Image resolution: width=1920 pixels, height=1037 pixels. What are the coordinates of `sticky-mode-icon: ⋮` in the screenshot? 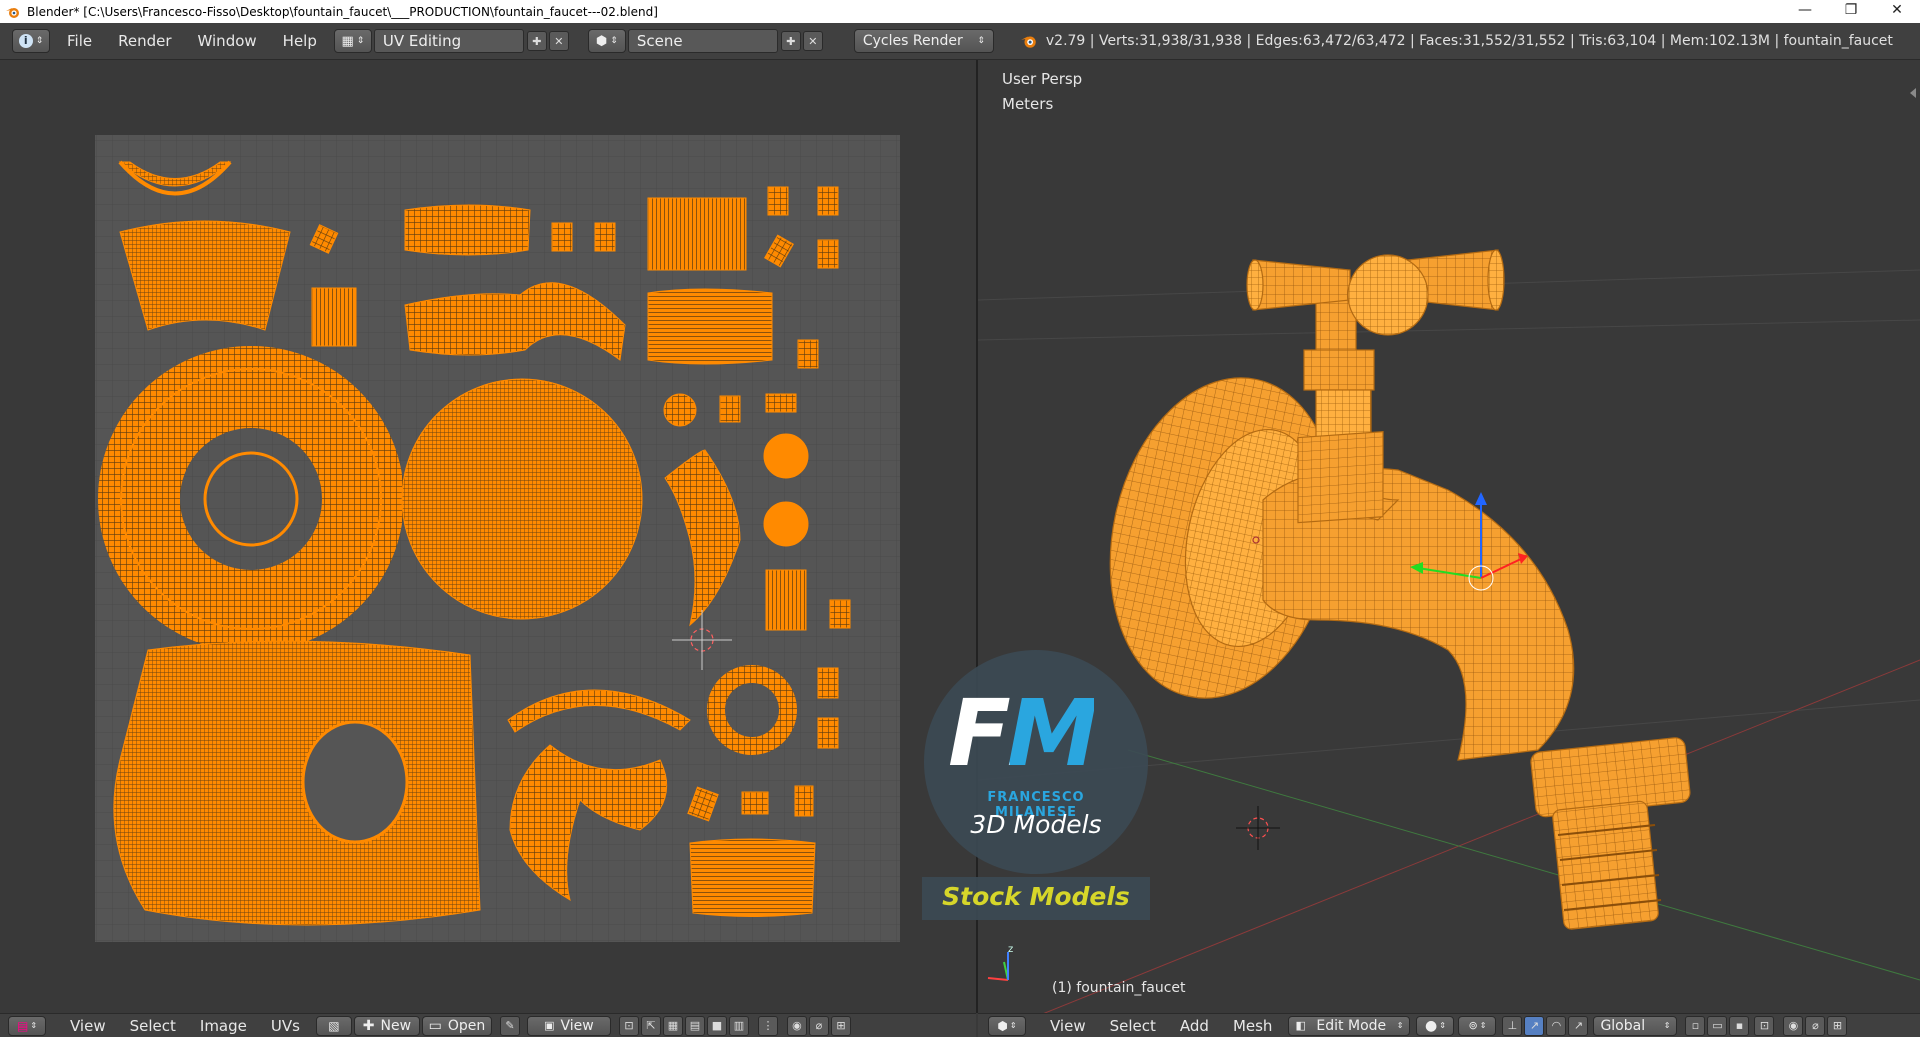 It's located at (767, 1025).